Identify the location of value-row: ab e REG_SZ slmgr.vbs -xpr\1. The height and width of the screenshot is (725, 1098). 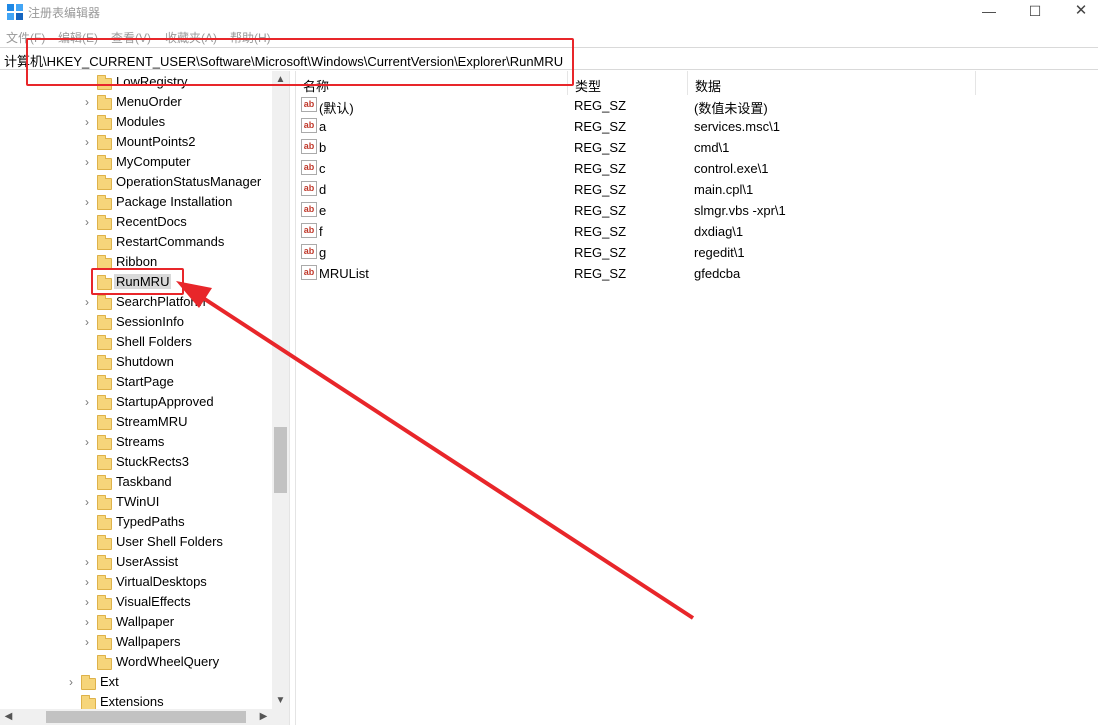
(696, 210).